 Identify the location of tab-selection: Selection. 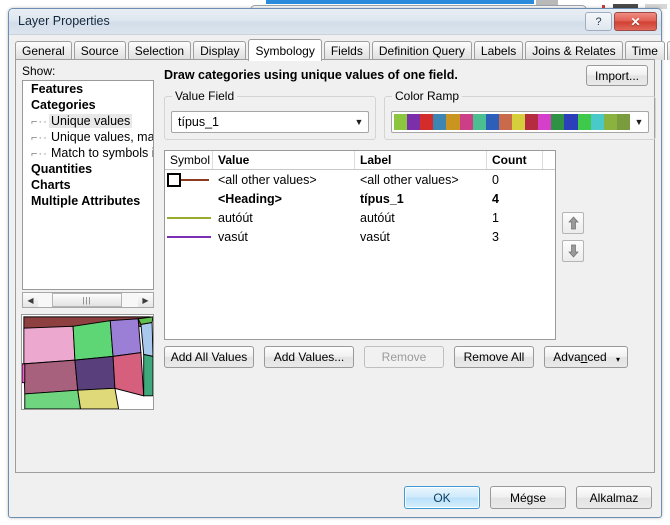
(159, 50).